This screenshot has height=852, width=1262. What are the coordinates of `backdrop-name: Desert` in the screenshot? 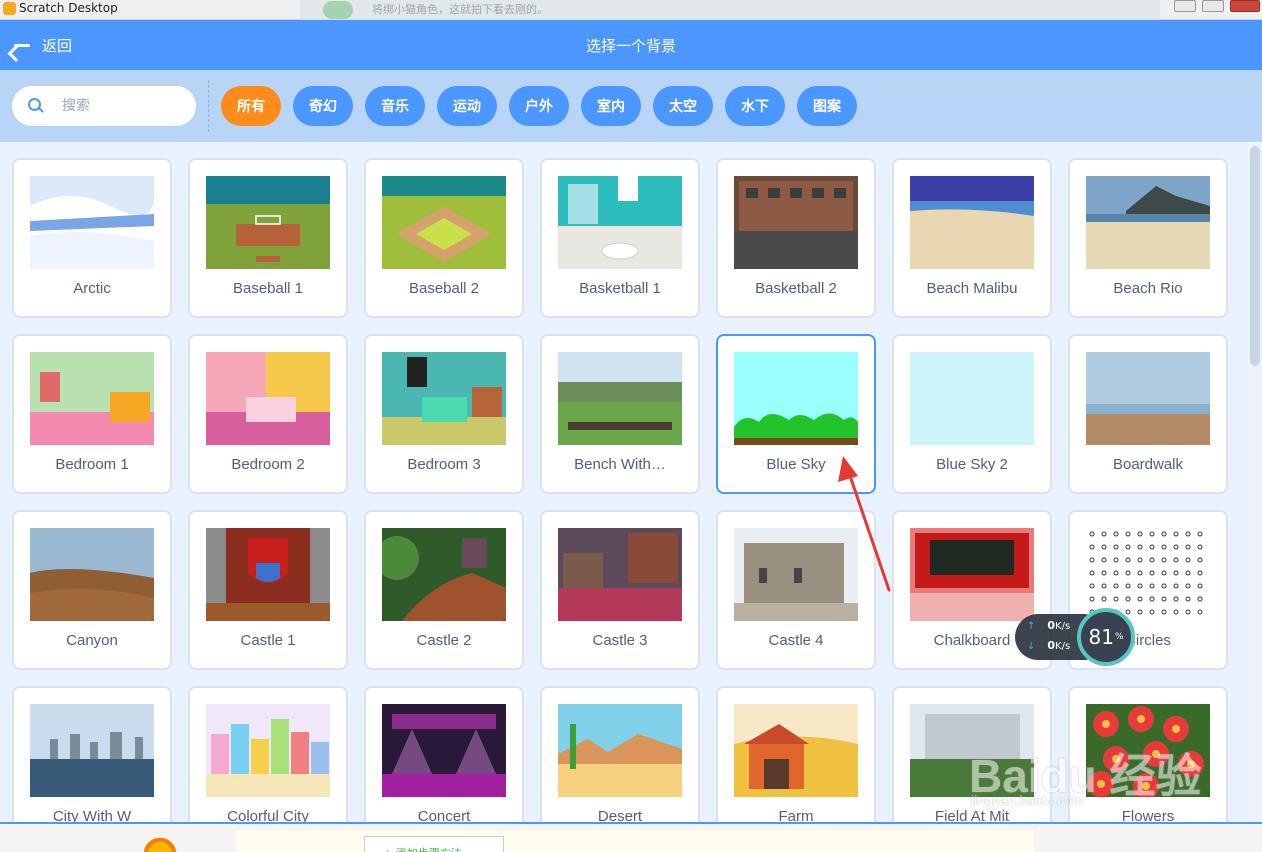 It's located at (620, 815).